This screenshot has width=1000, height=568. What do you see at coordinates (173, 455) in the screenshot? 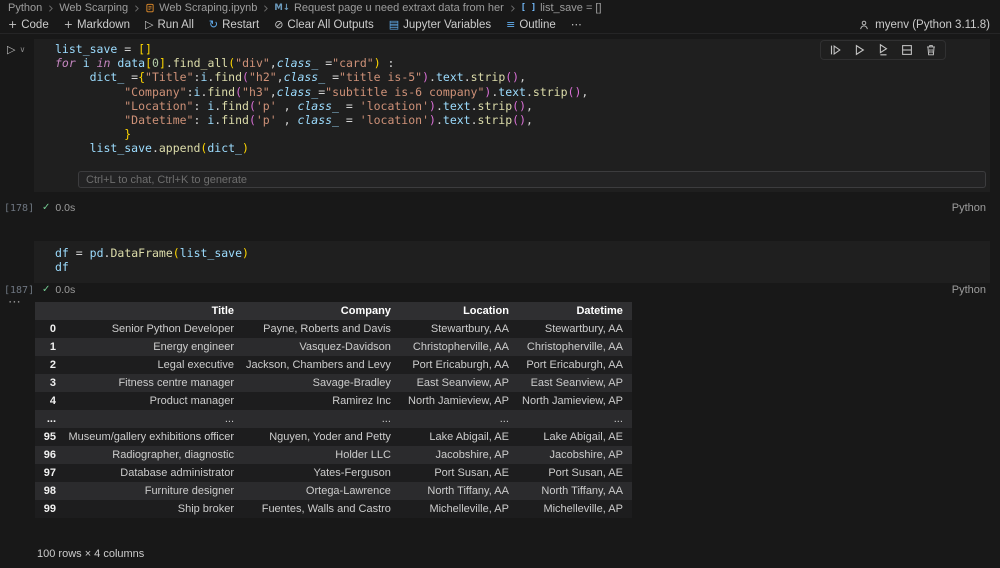
I see `table-cell: Radiographer, diagnostic` at bounding box center [173, 455].